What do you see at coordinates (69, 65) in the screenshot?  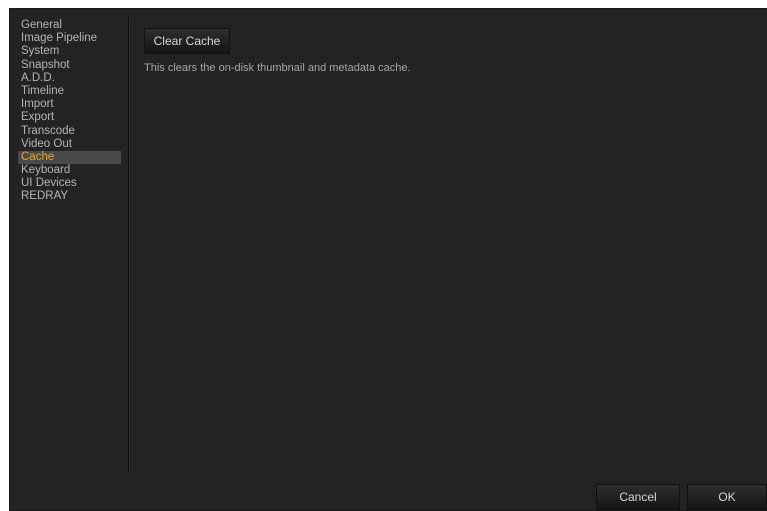 I see `sidebar-item-snapshot: Snapshot` at bounding box center [69, 65].